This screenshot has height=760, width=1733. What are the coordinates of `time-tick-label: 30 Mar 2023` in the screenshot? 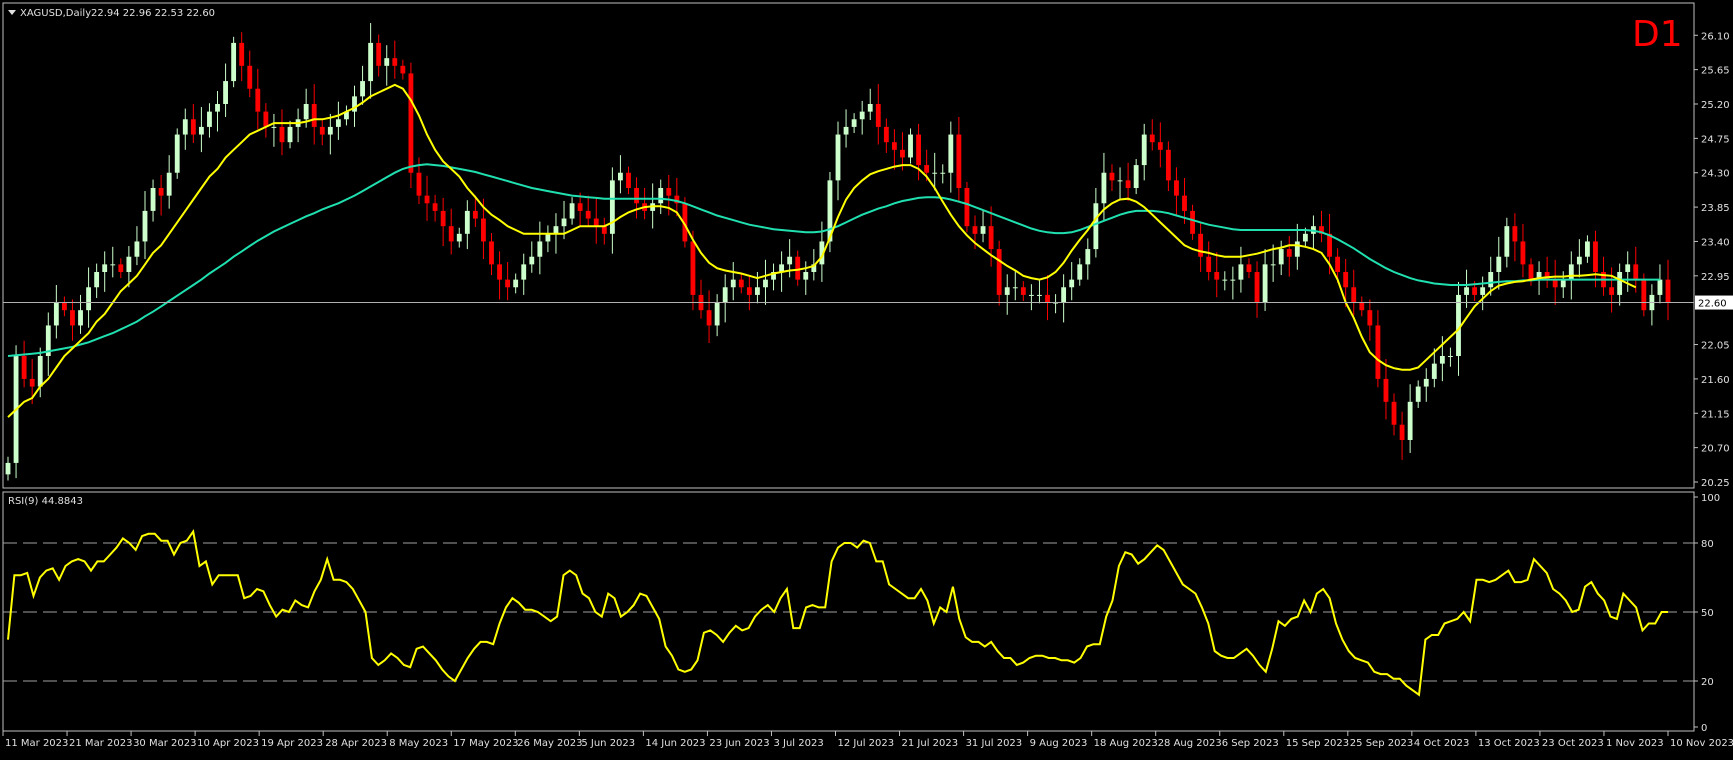 It's located at (164, 743).